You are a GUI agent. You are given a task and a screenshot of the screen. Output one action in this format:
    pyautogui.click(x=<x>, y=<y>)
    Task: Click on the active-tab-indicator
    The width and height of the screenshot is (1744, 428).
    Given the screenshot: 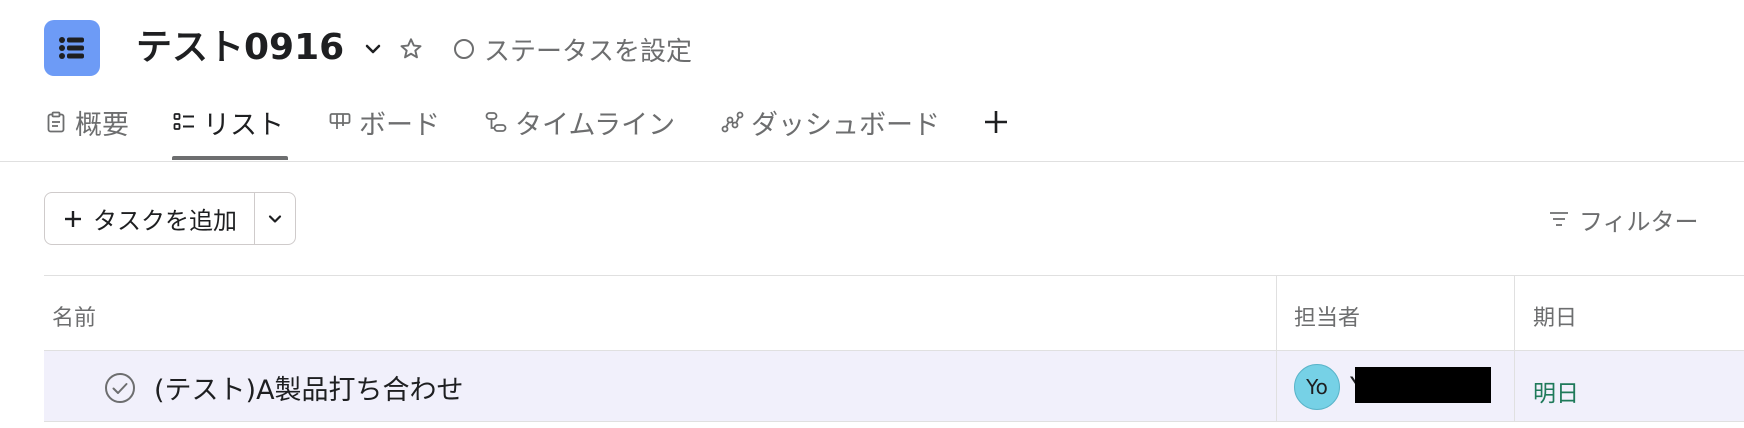 What is the action you would take?
    pyautogui.click(x=230, y=158)
    